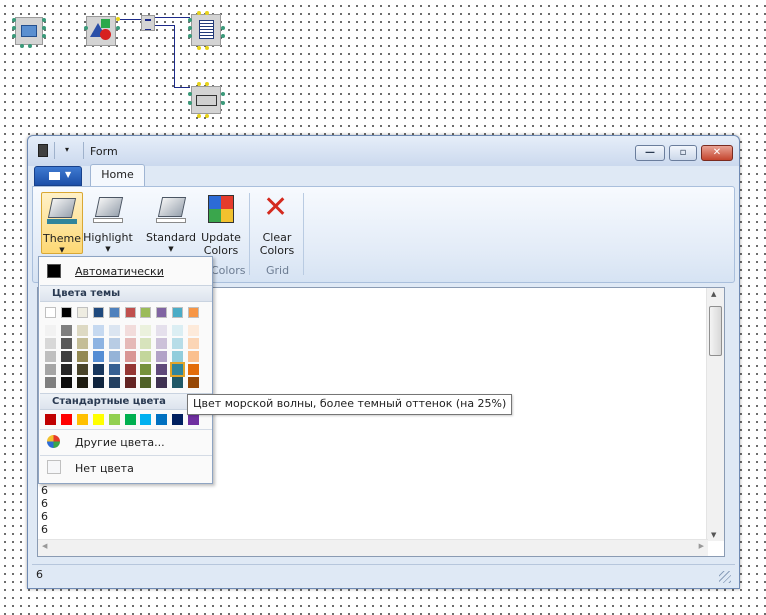 This screenshot has height=615, width=766. What do you see at coordinates (148, 23) in the screenshot?
I see `splitter-block` at bounding box center [148, 23].